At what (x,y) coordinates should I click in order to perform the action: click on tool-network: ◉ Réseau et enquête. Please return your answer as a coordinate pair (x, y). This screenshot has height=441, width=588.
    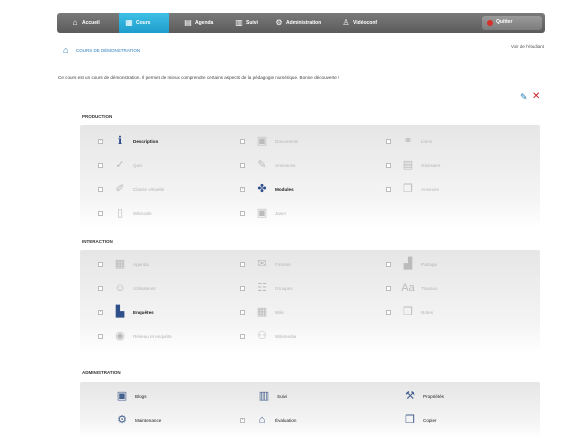
    Looking at the image, I should click on (135, 336).